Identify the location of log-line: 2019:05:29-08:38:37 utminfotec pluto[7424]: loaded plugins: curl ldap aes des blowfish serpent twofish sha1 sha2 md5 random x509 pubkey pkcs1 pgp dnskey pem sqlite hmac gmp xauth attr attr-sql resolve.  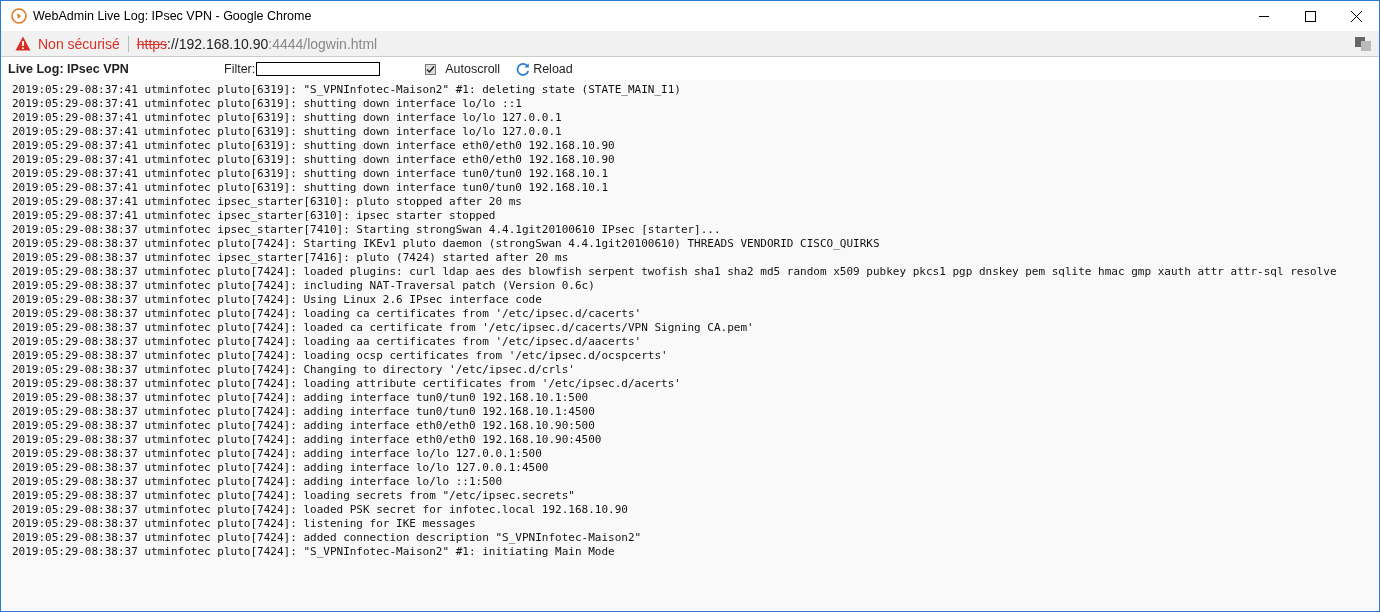
(674, 272).